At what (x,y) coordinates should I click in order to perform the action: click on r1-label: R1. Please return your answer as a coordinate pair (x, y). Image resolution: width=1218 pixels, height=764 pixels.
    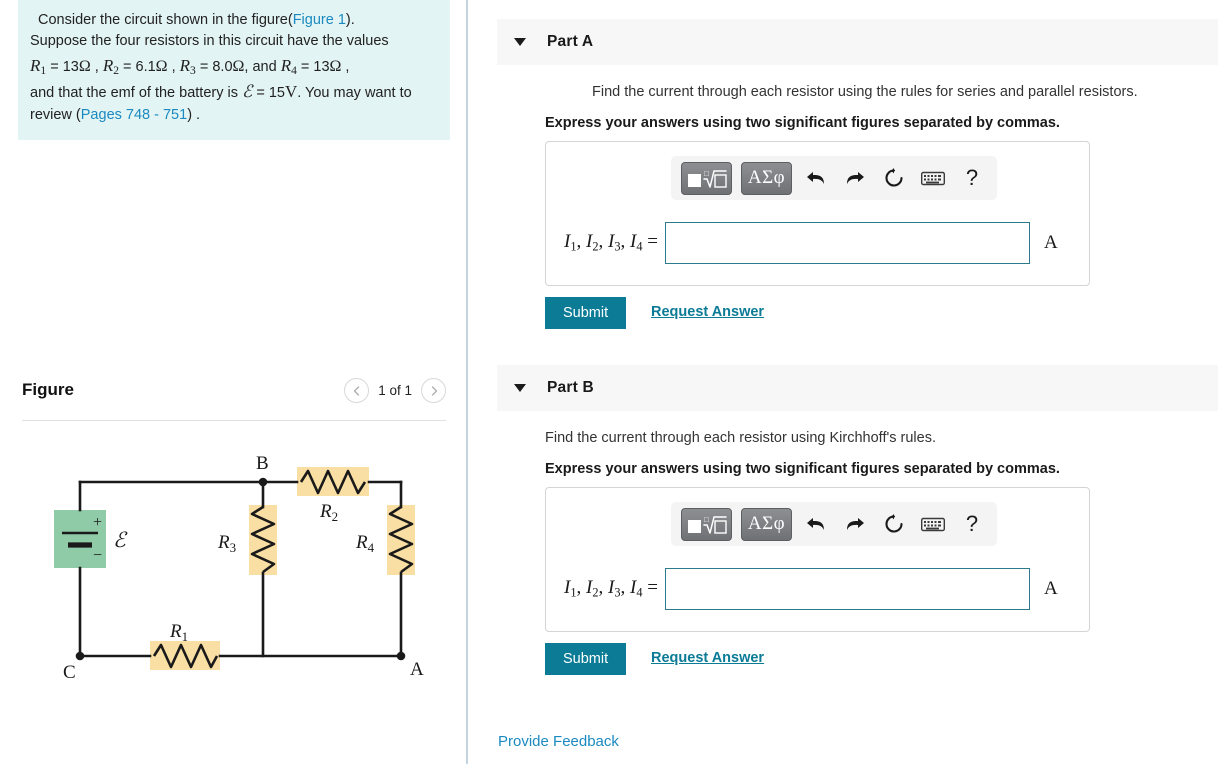
    Looking at the image, I should click on (178, 632).